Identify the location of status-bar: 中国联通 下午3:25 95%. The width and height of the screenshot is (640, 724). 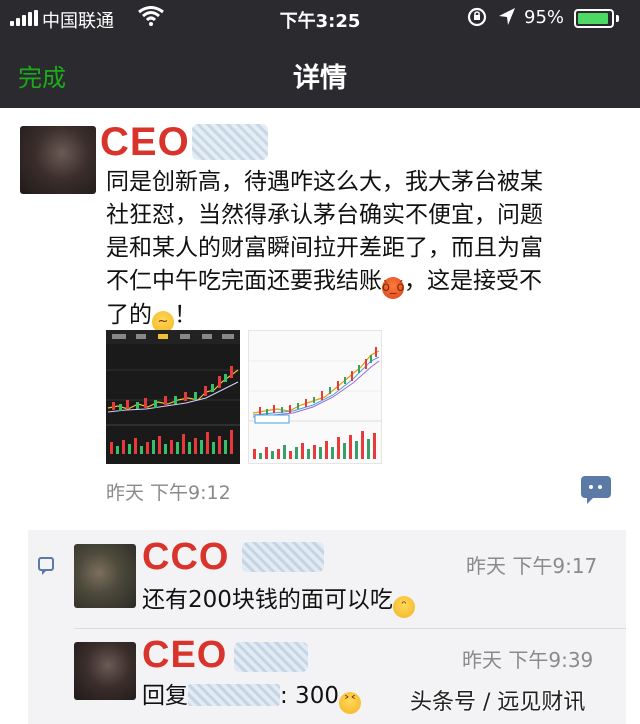
(320, 18).